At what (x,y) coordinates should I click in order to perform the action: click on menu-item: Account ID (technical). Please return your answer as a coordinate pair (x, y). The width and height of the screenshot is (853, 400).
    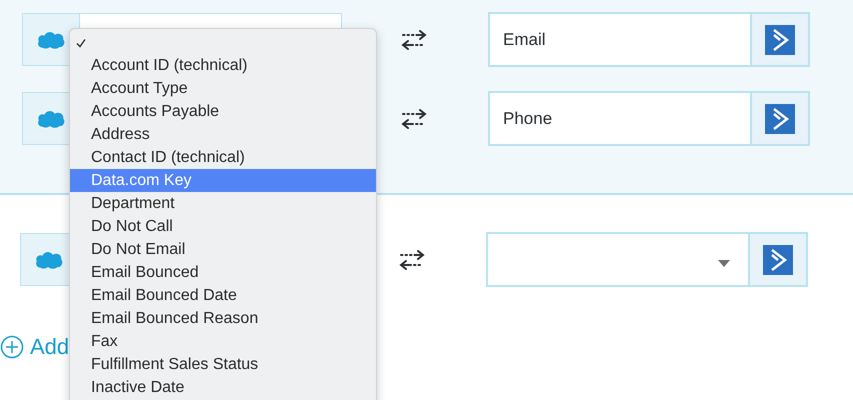
    Looking at the image, I should click on (223, 65).